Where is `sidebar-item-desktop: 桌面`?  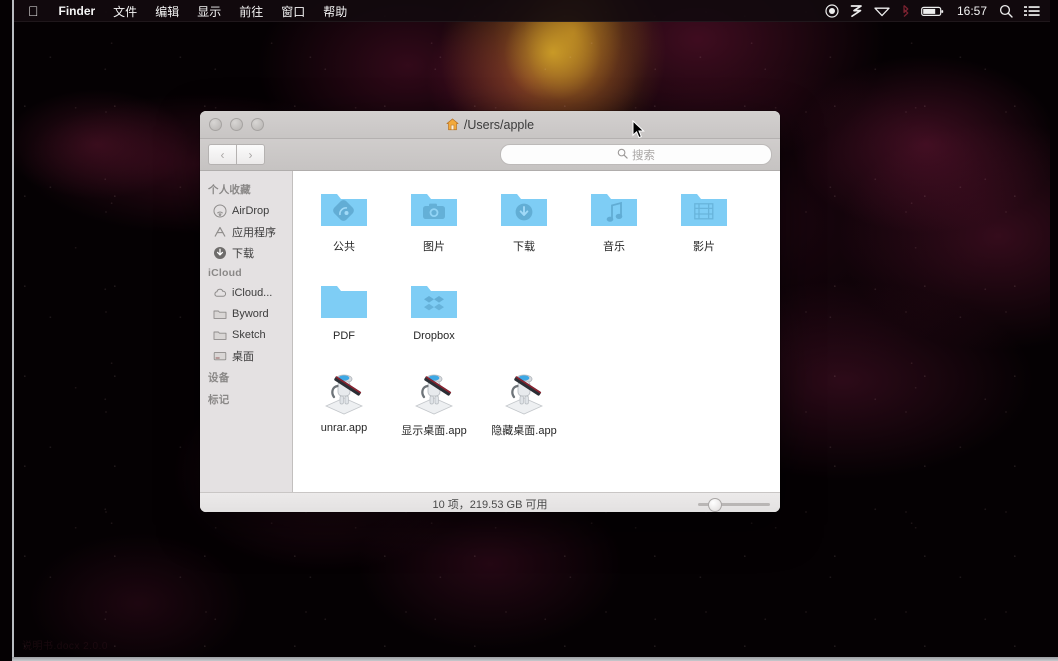
sidebar-item-desktop: 桌面 is located at coordinates (246, 355).